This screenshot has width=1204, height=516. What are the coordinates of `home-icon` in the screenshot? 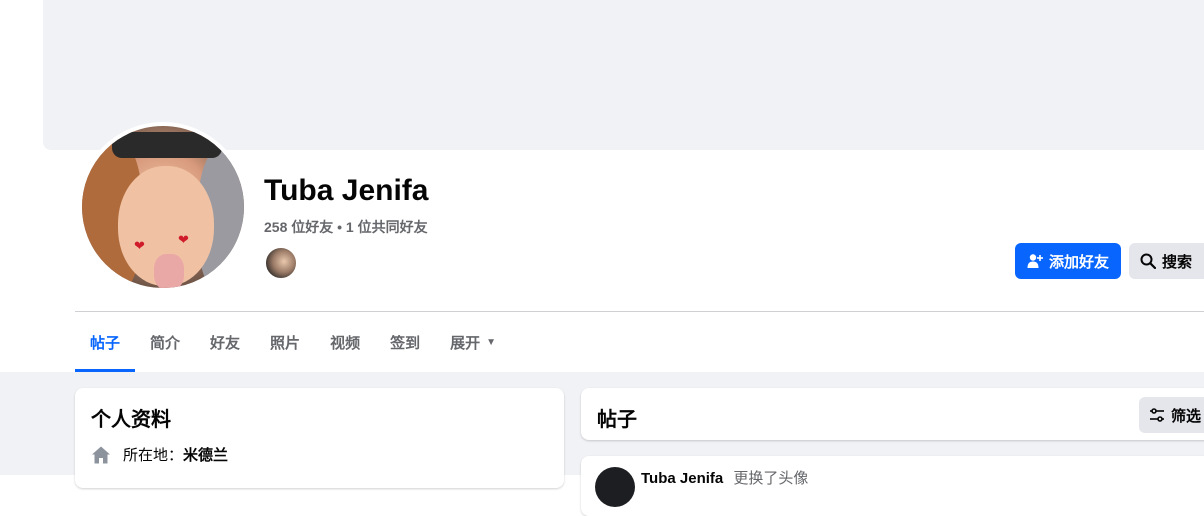 It's located at (101, 454).